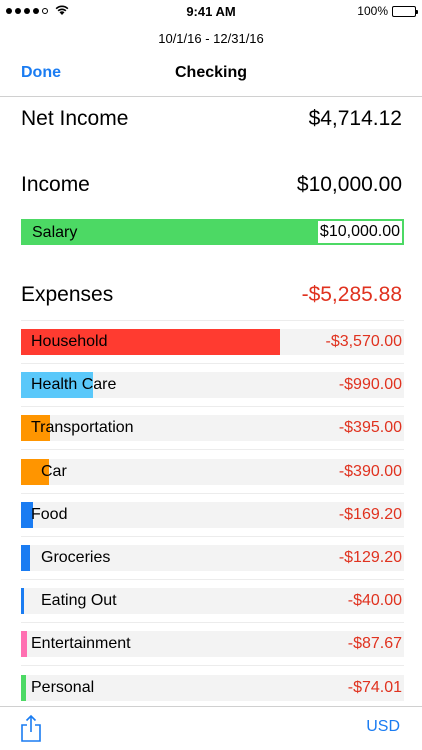 The height and width of the screenshot is (750, 422). Describe the element at coordinates (82, 427) in the screenshot. I see `expense-item-label: Transportation` at that location.